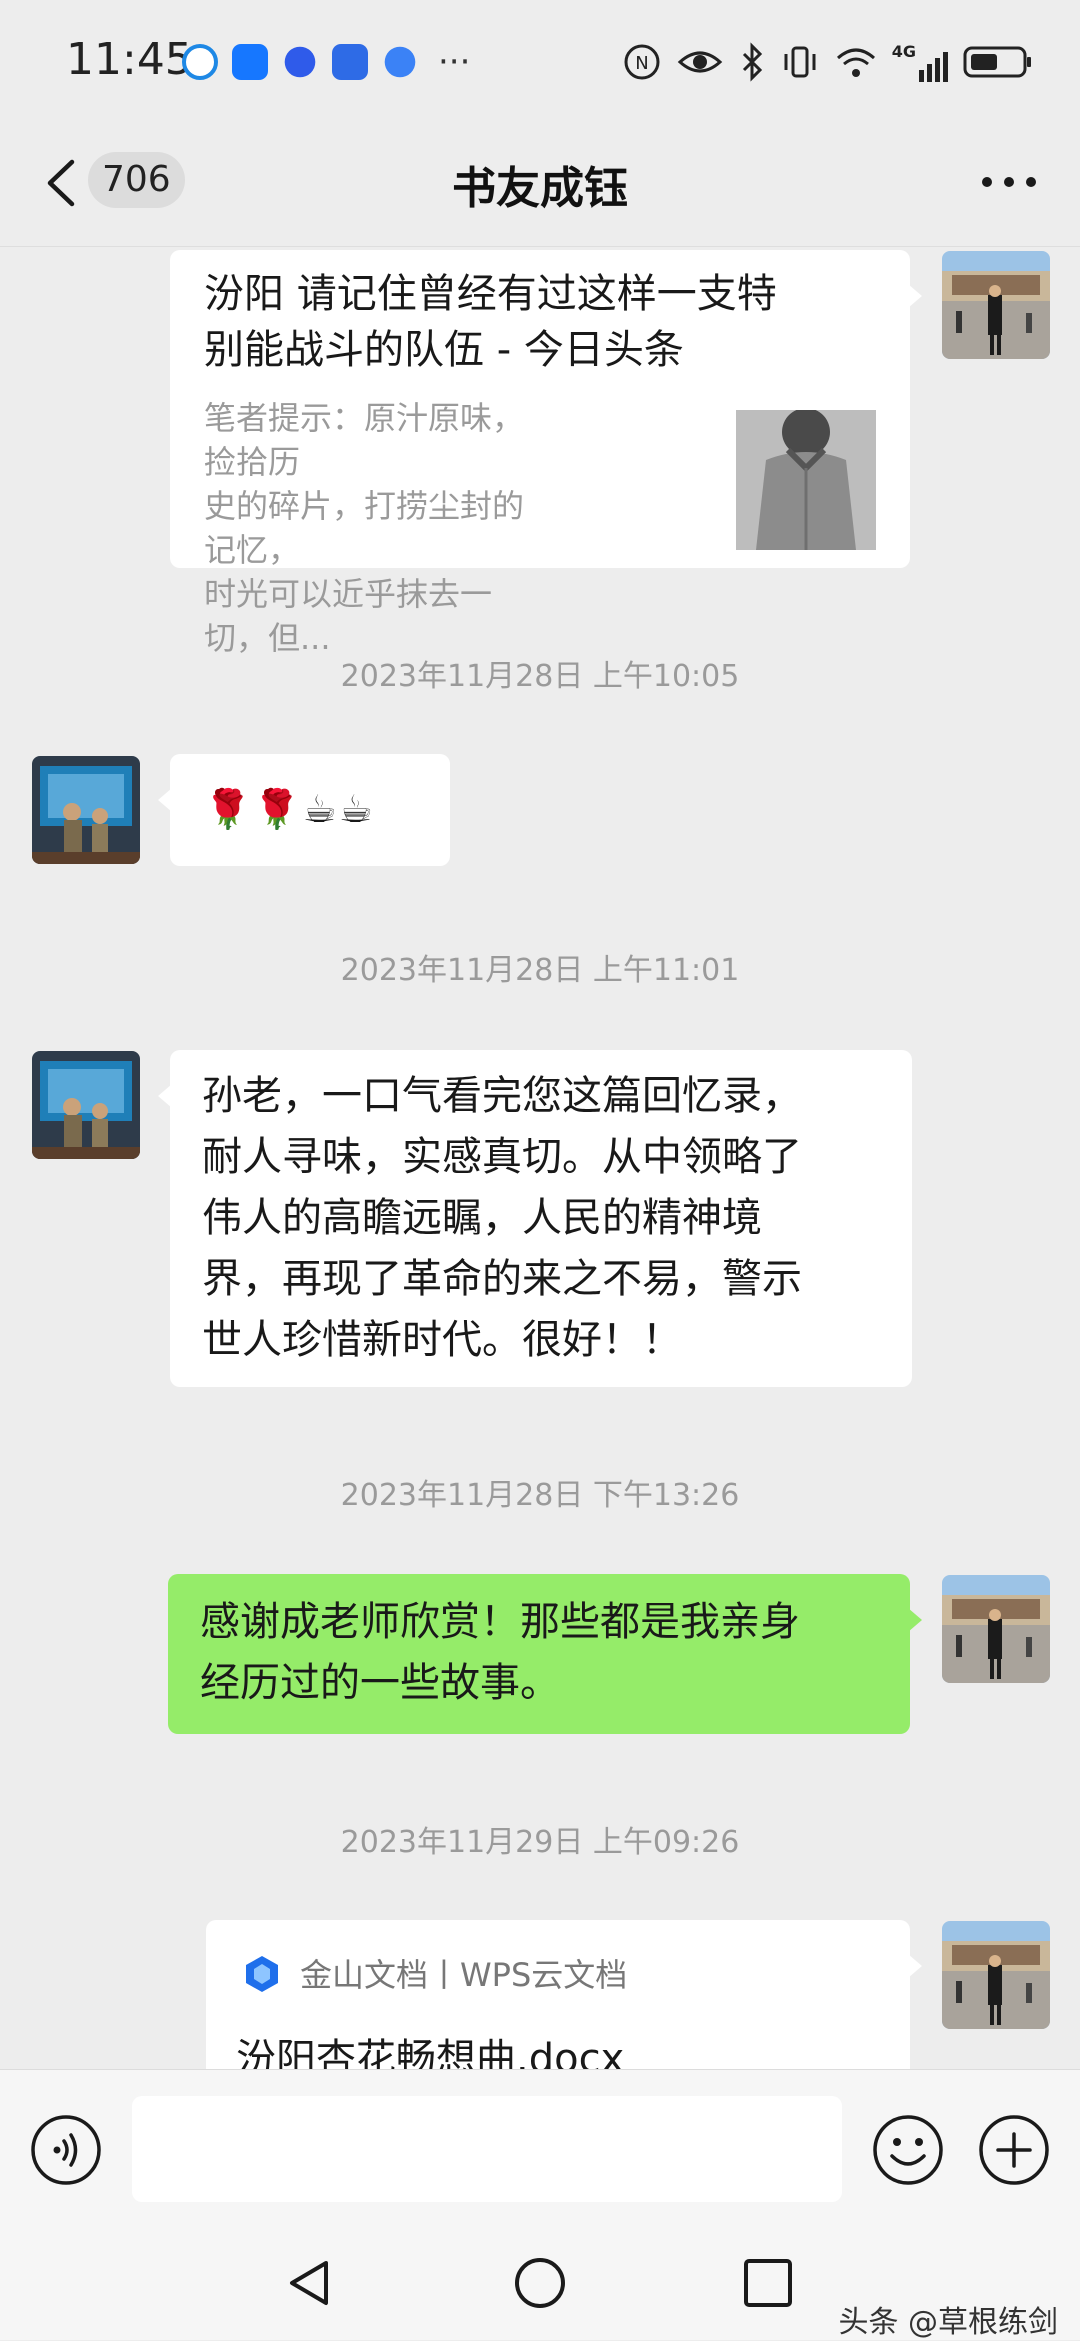 The width and height of the screenshot is (1080, 2341). Describe the element at coordinates (920, 62) in the screenshot. I see `signal-indicator: 4G` at that location.